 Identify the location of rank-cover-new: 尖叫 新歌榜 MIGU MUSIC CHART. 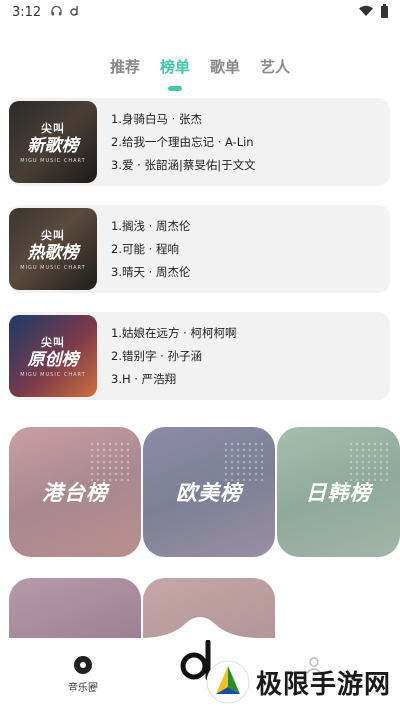
(53, 142).